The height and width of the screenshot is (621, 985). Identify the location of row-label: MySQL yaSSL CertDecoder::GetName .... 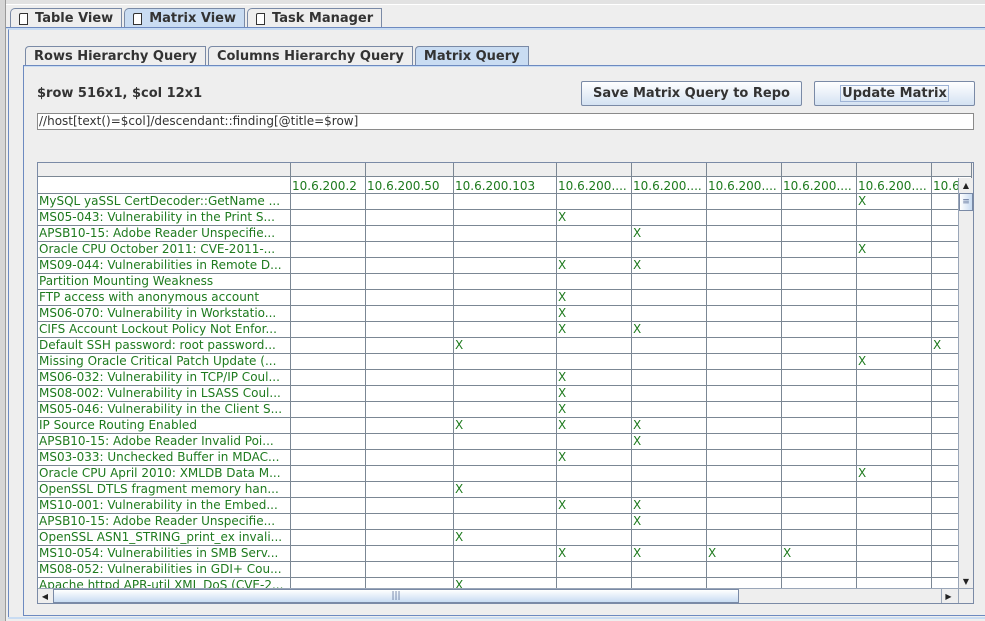
(164, 202).